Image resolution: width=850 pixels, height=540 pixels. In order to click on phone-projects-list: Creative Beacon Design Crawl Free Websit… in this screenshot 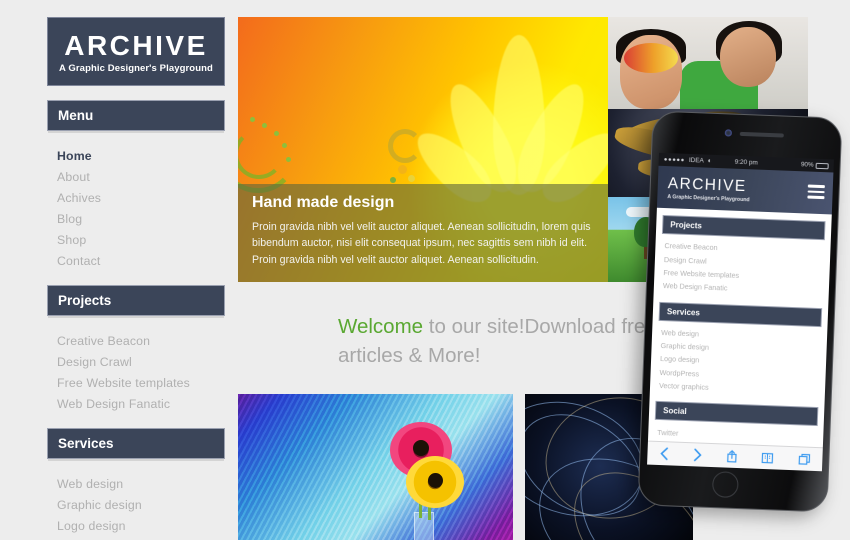, I will do `click(742, 267)`.